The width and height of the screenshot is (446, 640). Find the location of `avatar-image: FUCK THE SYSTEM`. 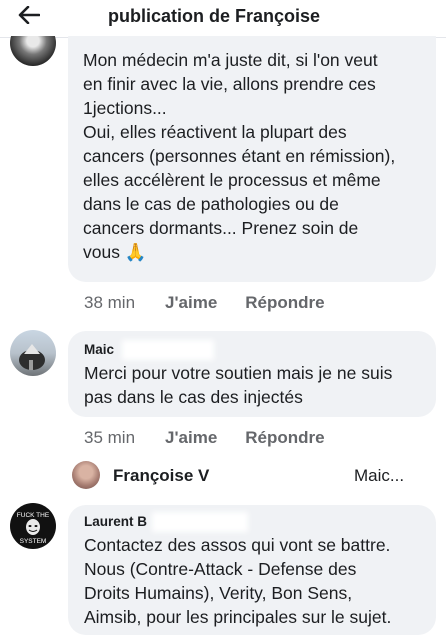

avatar-image: FUCK THE SYSTEM is located at coordinates (33, 528).